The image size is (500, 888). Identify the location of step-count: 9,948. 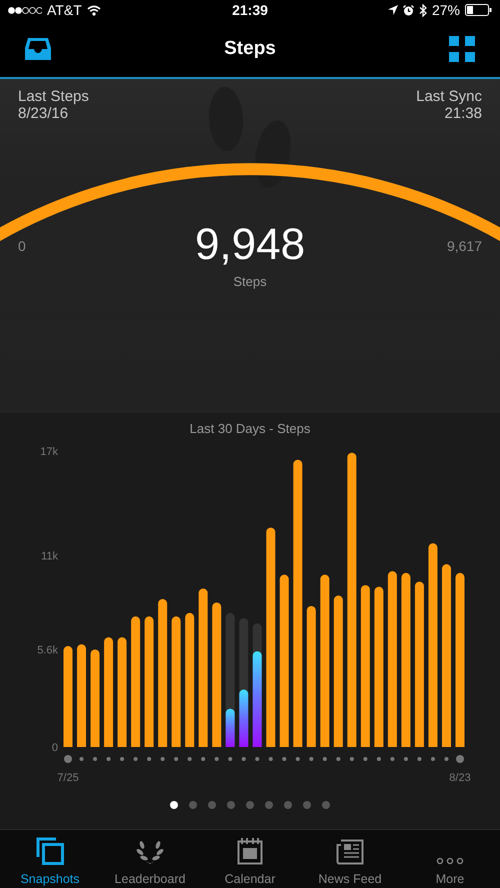
(250, 245).